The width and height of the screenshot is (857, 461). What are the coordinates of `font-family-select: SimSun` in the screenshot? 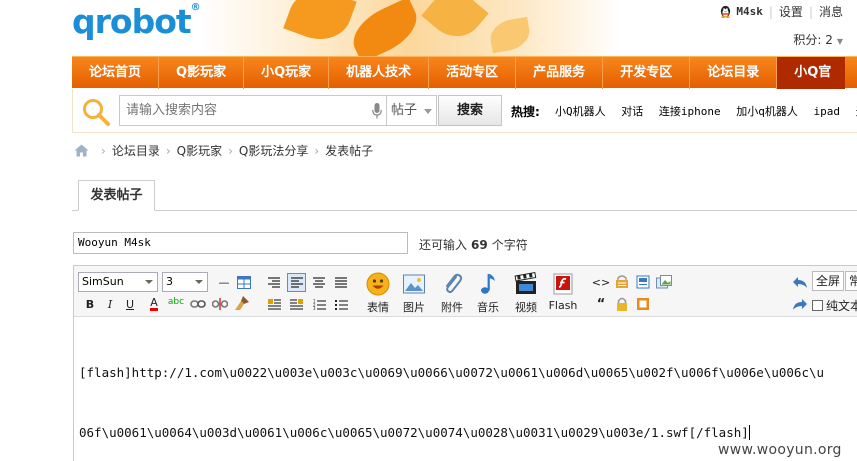 It's located at (118, 282).